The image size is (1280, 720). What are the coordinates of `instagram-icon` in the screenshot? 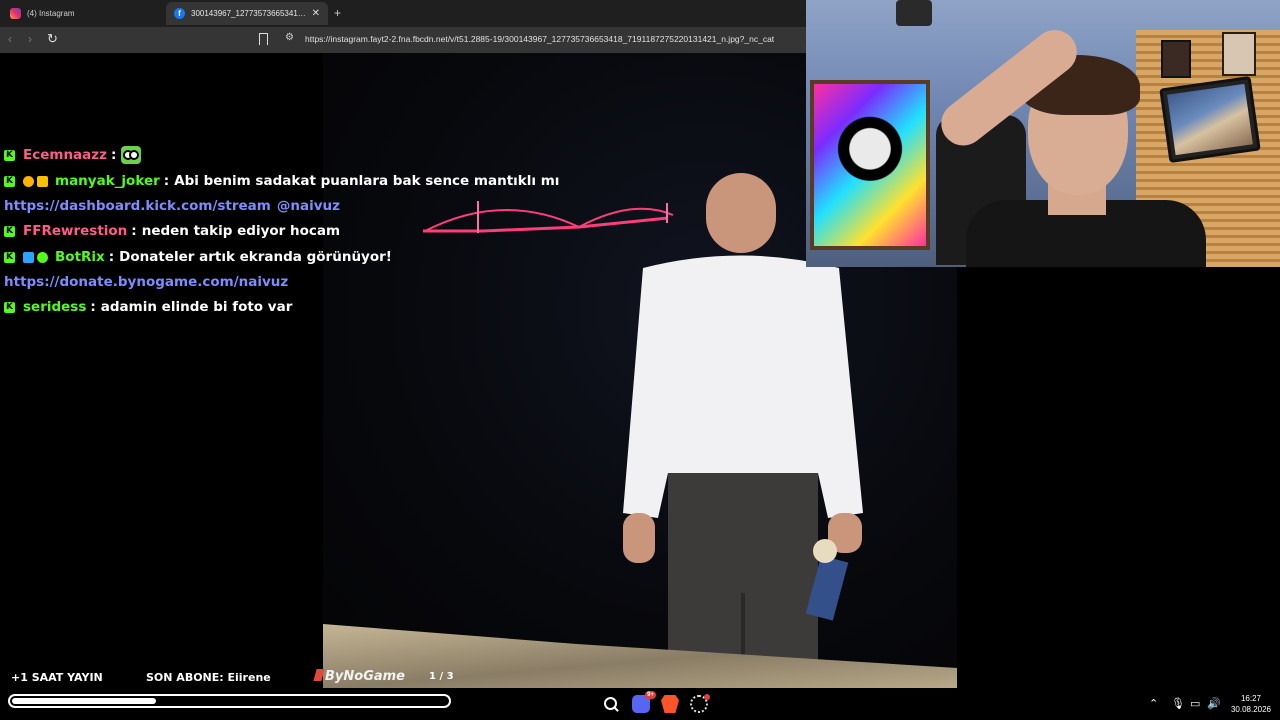 It's located at (15, 13).